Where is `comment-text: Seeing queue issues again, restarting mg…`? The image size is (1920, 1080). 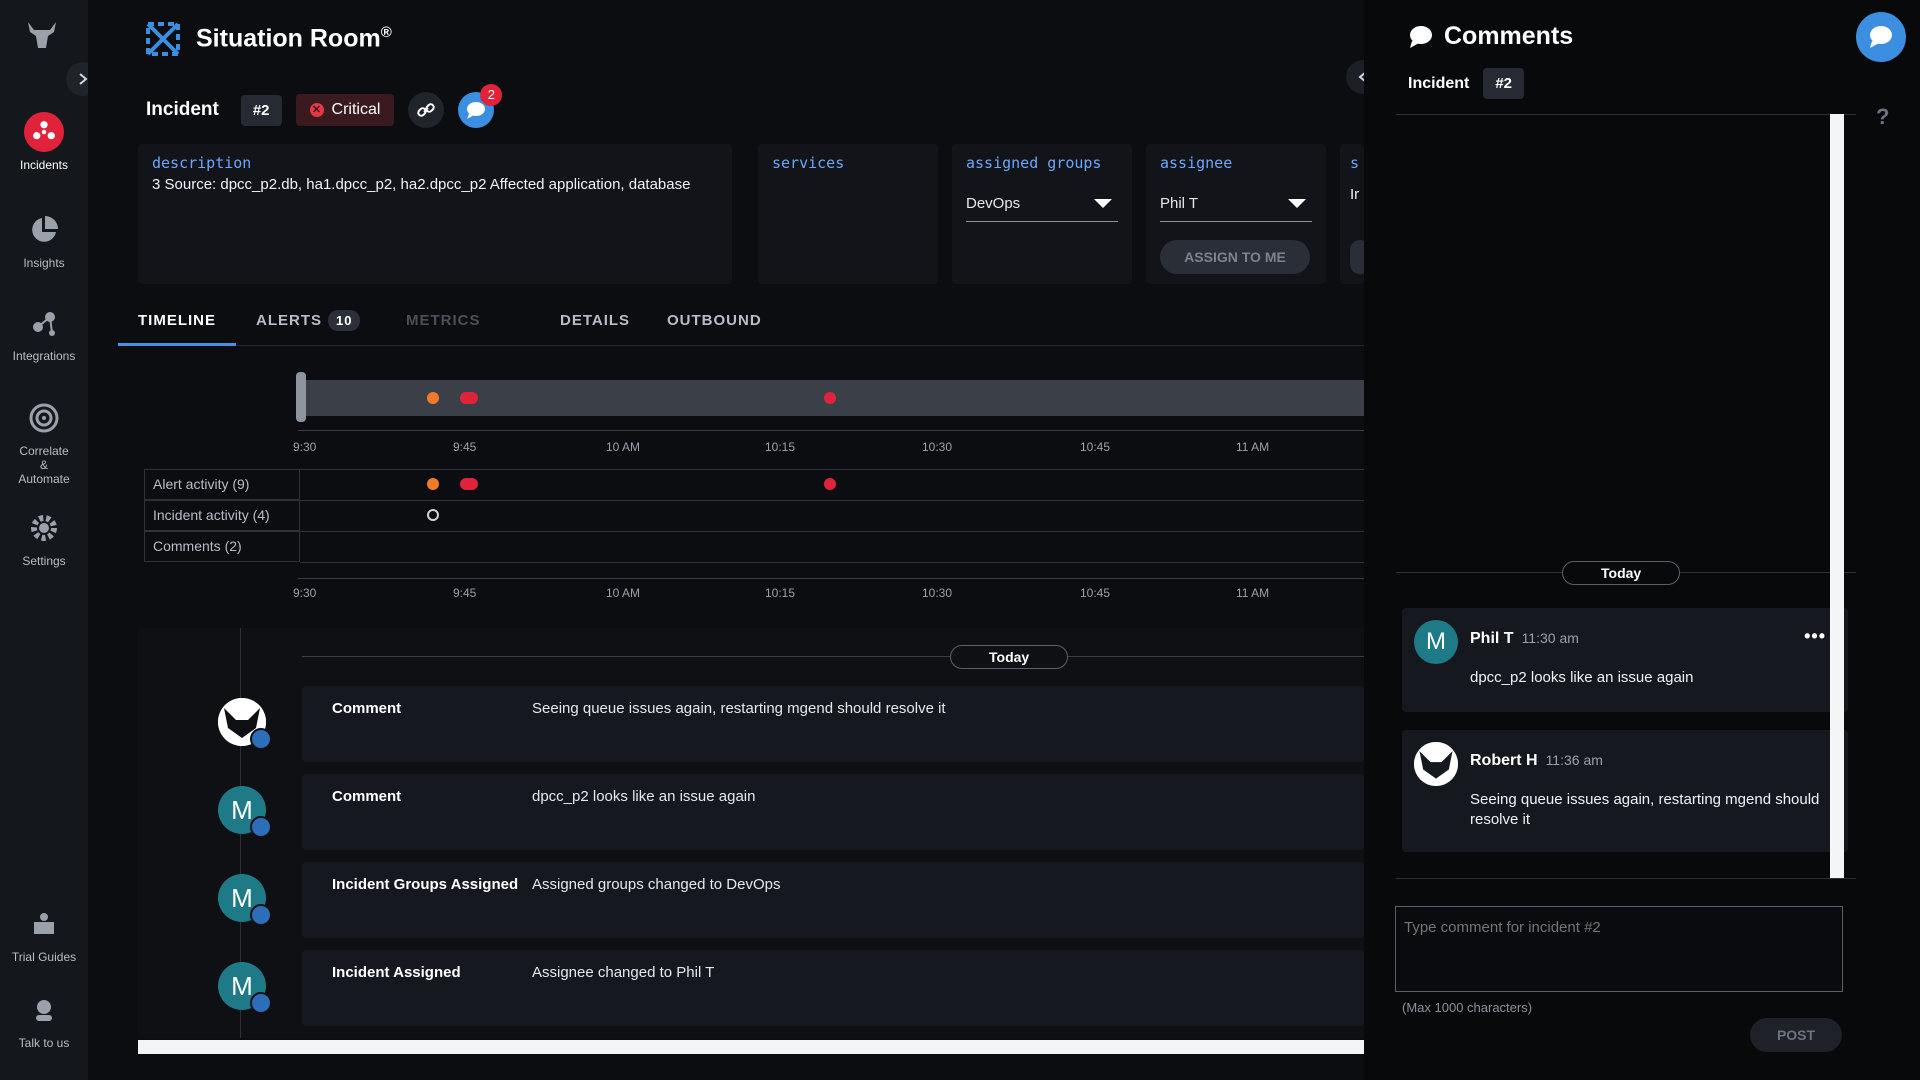 comment-text: Seeing queue issues again, restarting mg… is located at coordinates (1645, 809).